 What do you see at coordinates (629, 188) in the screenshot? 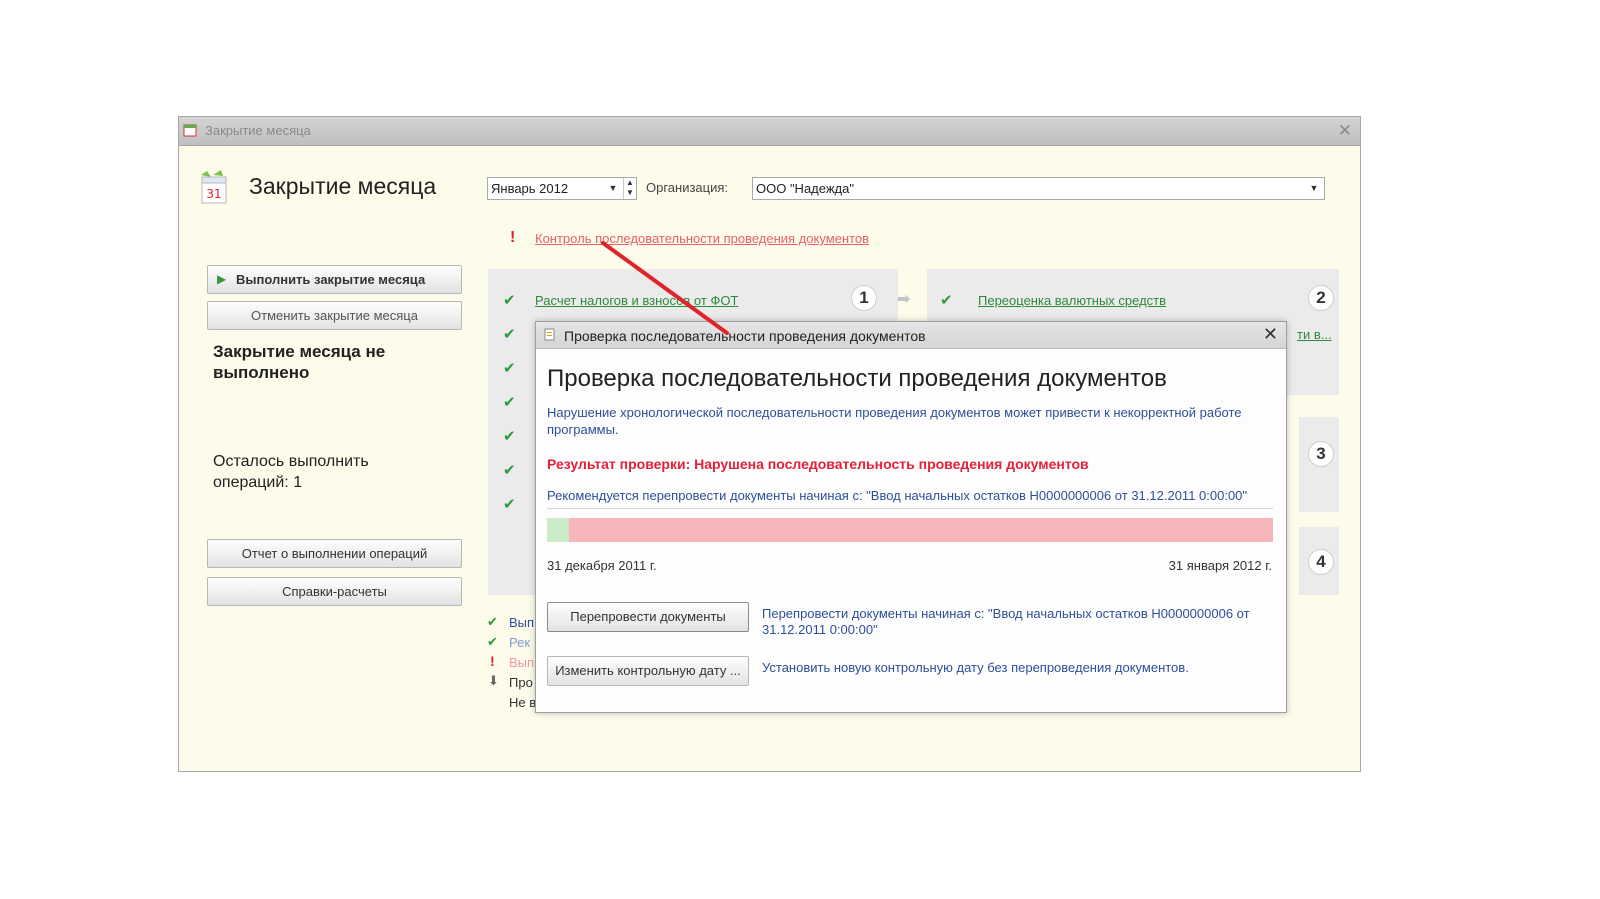
I see `period-spinner: ▲ ▼` at bounding box center [629, 188].